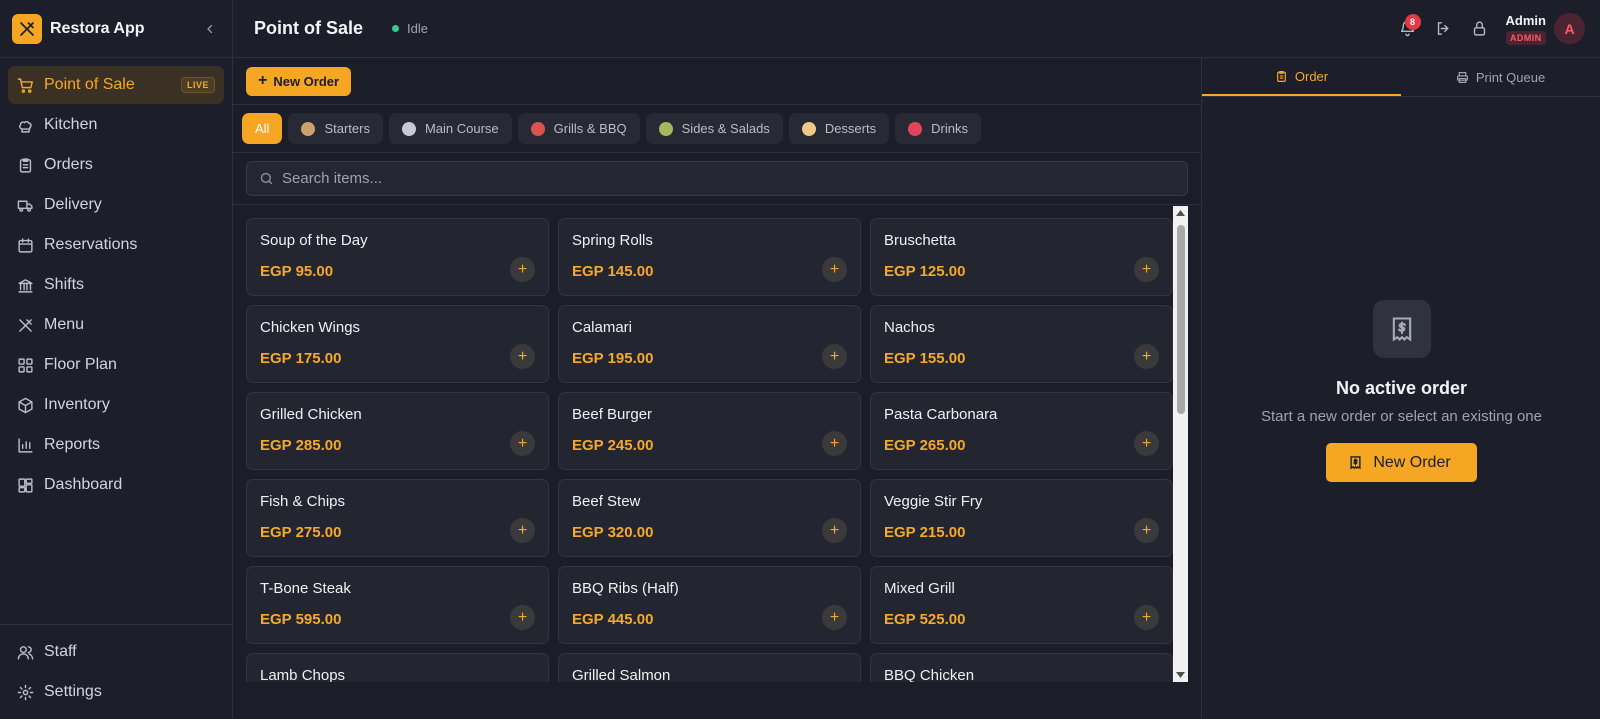 Image resolution: width=1600 pixels, height=719 pixels. Describe the element at coordinates (116, 245) in the screenshot. I see `sidebar-item-reservations: Reservations` at that location.